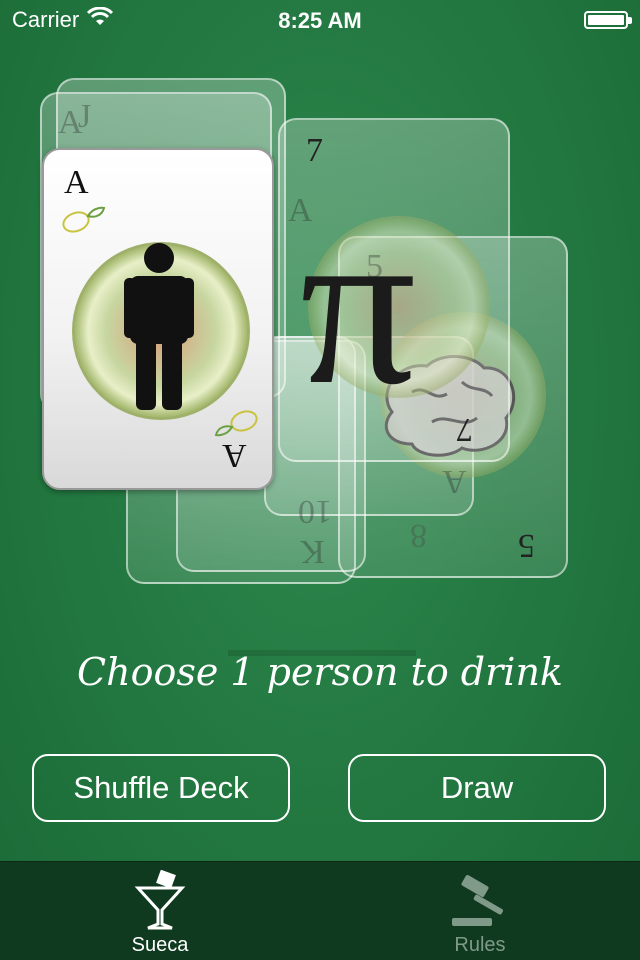 This screenshot has height=960, width=640. I want to click on ghost-rank: J, so click(85, 116).